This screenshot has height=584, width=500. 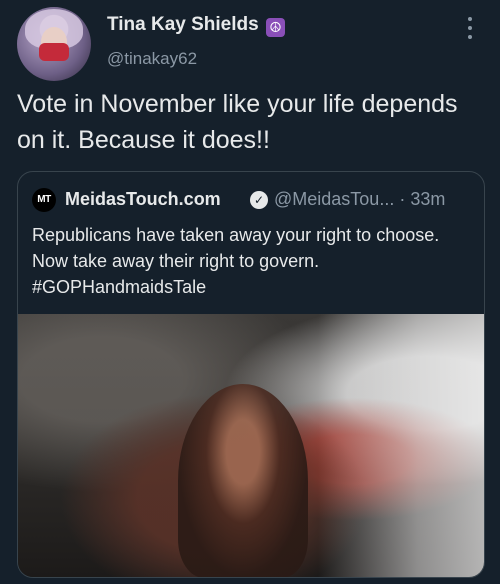 I want to click on quoted-display-name: MeidasTouch.com, so click(x=143, y=199).